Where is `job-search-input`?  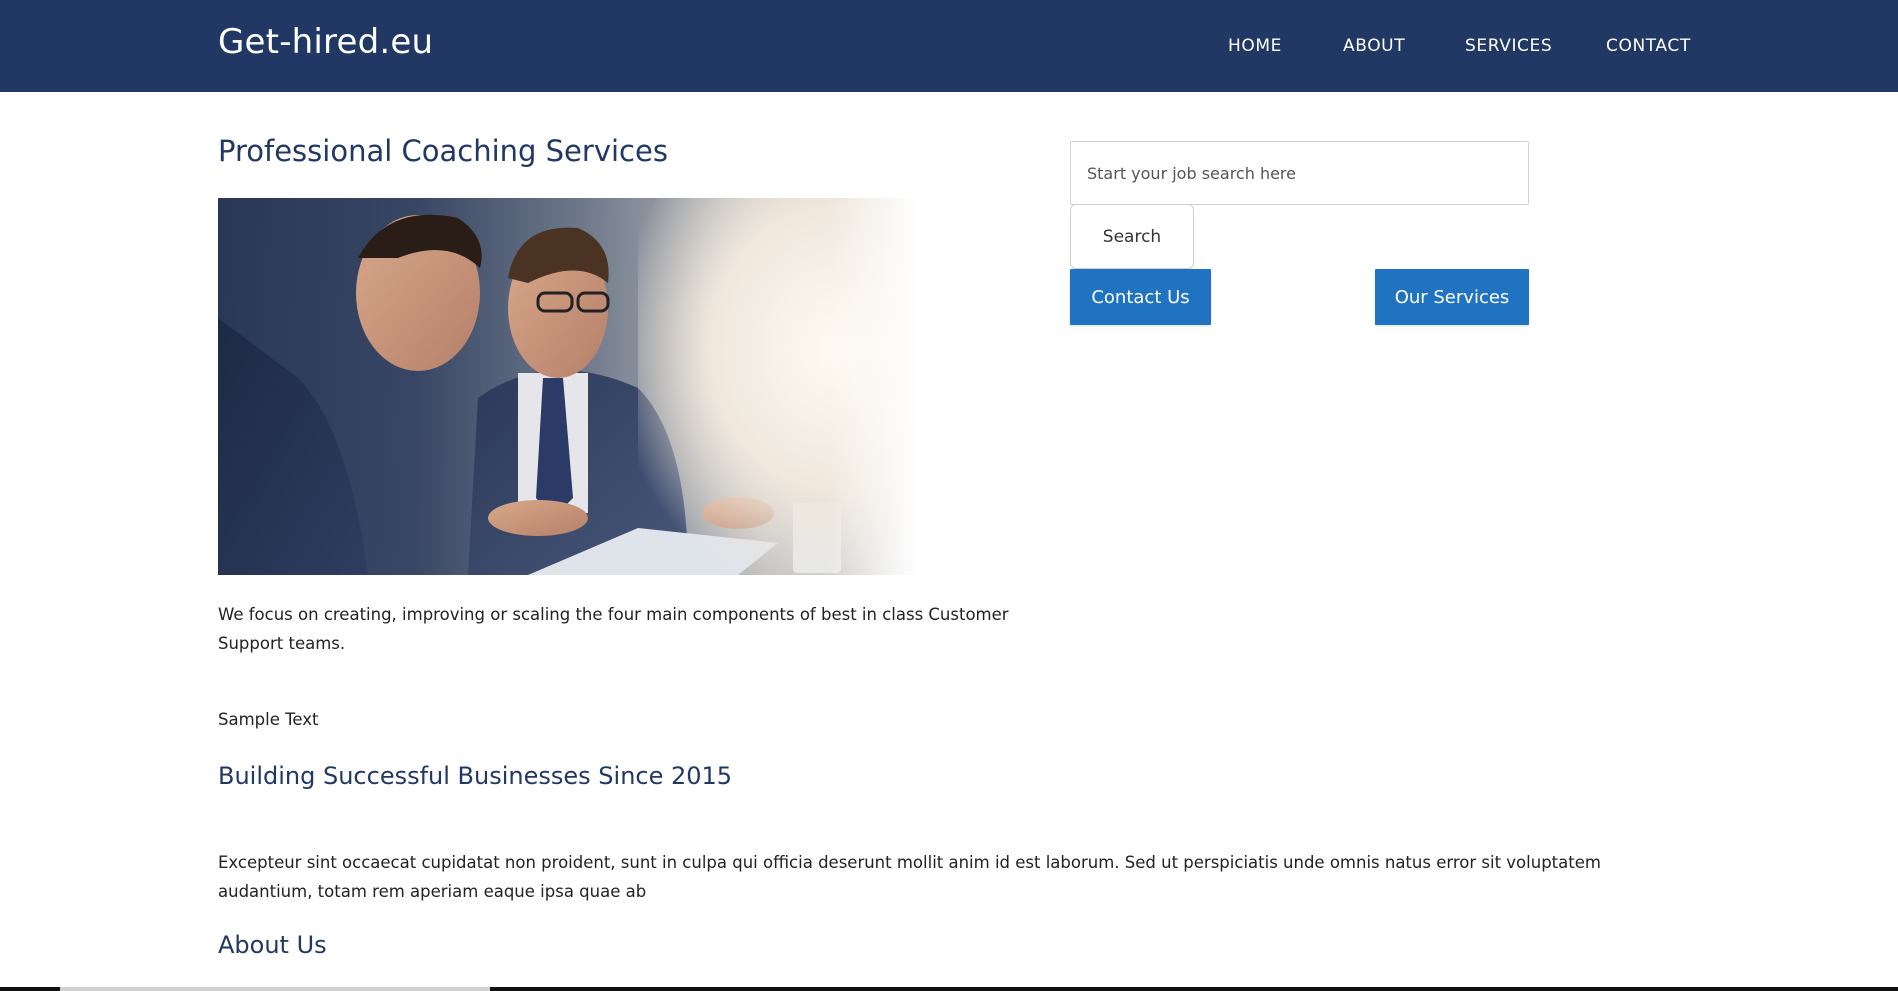 job-search-input is located at coordinates (1299, 173).